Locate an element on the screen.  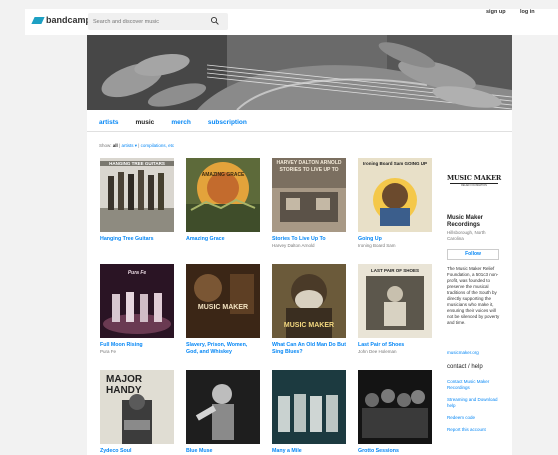
log-in-link: log in is located at coordinates (527, 12).